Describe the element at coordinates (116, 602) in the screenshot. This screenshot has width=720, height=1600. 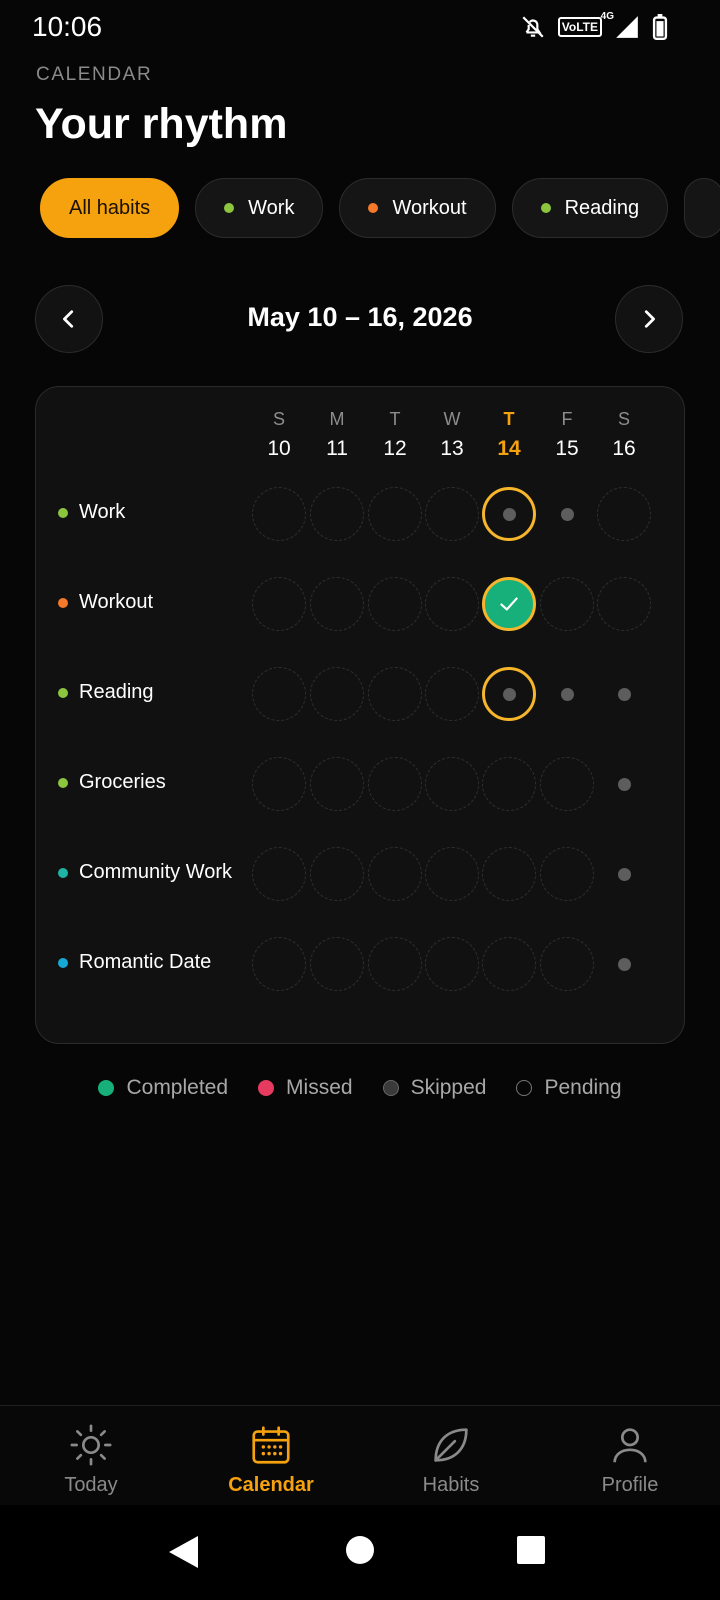
I see `habit-name: Workout` at that location.